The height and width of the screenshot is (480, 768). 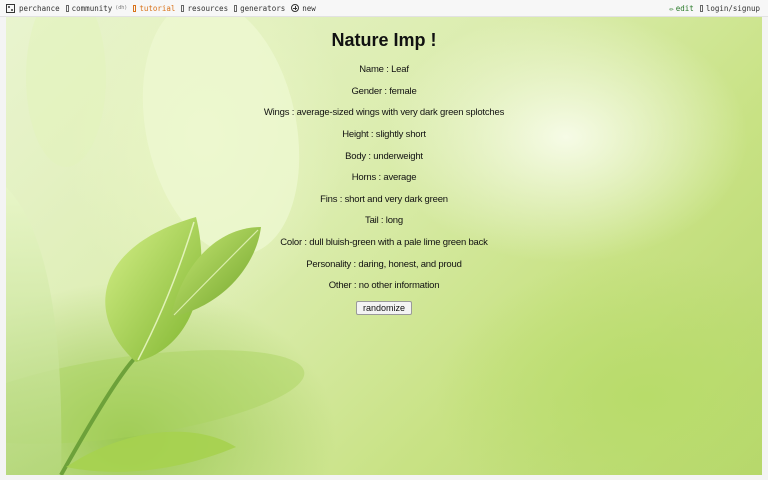 I want to click on field-body: Body : underweight, so click(x=384, y=156).